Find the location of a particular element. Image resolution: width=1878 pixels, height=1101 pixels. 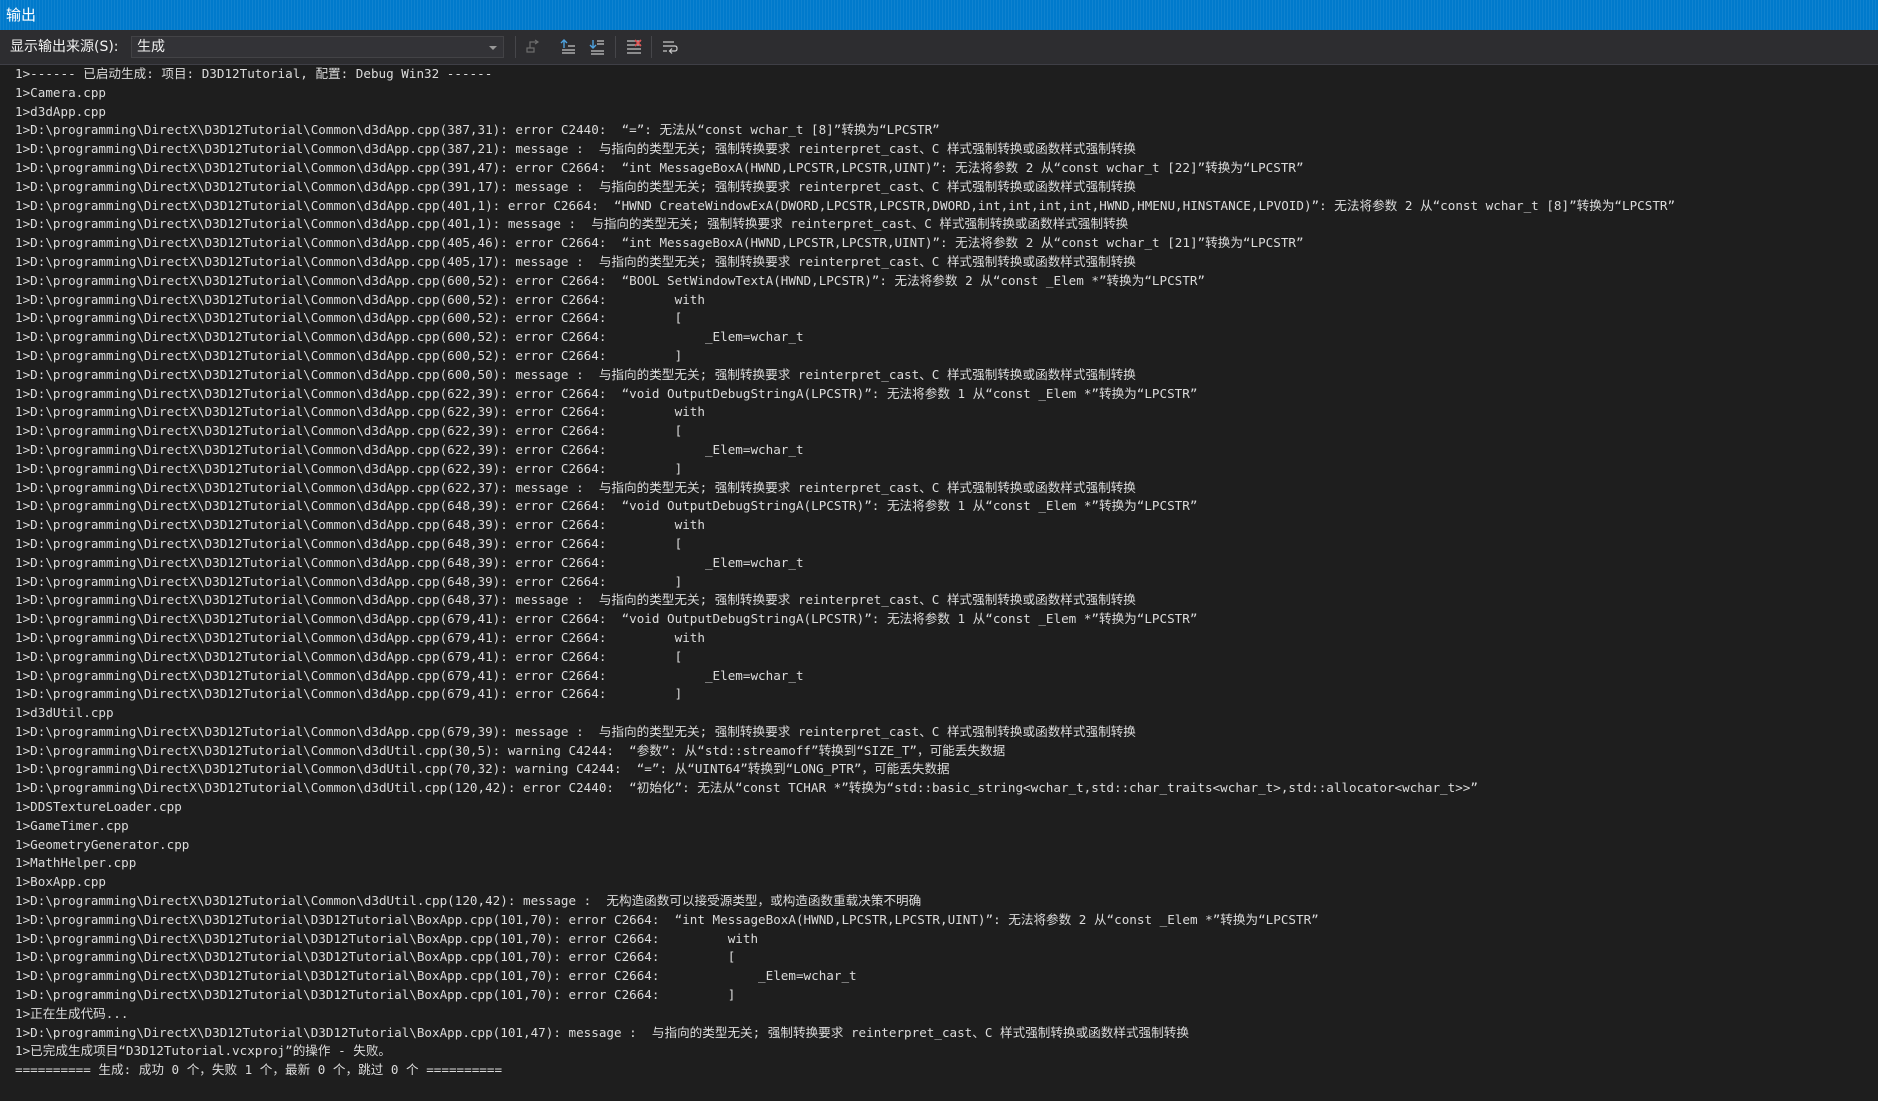

output-line: 1>GeometryGenerator.cpp is located at coordinates (102, 844).